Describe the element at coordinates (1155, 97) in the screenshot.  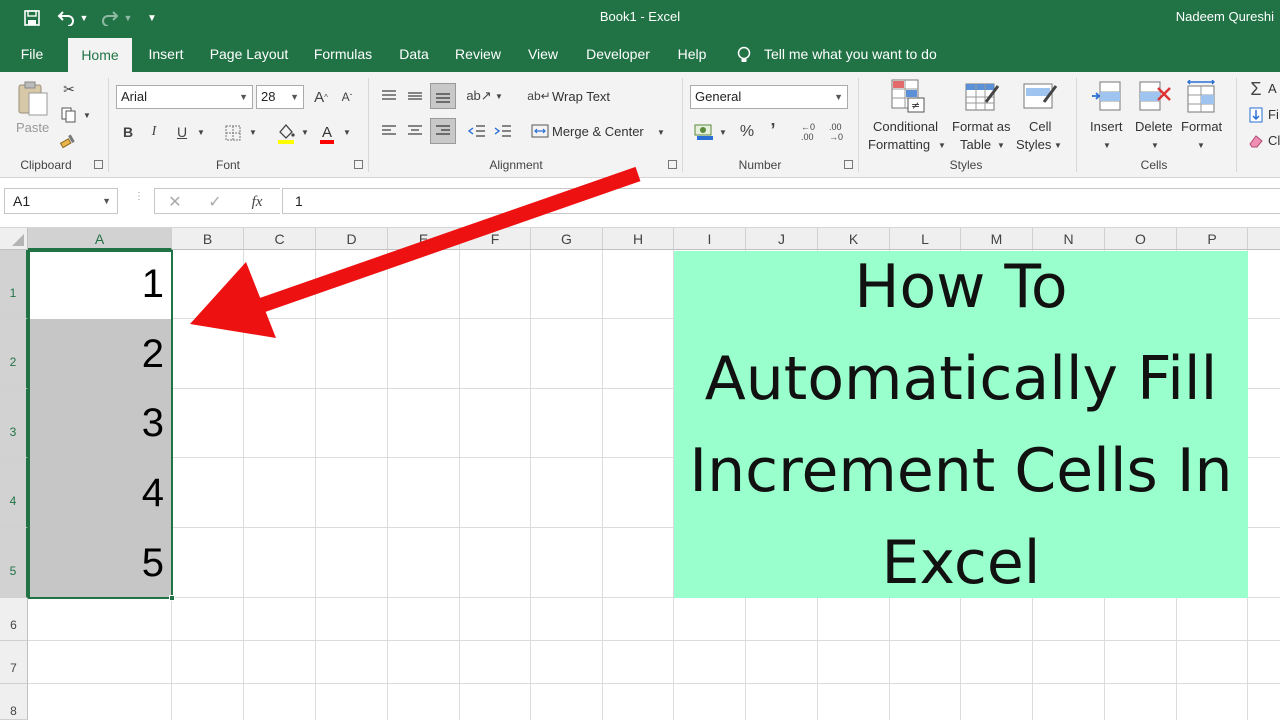
I see `delete-cells-icon` at that location.